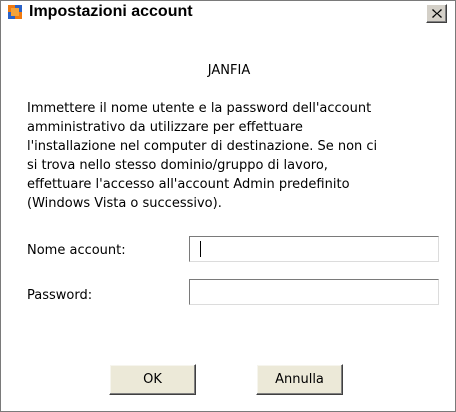  I want to click on close-icon, so click(436, 13).